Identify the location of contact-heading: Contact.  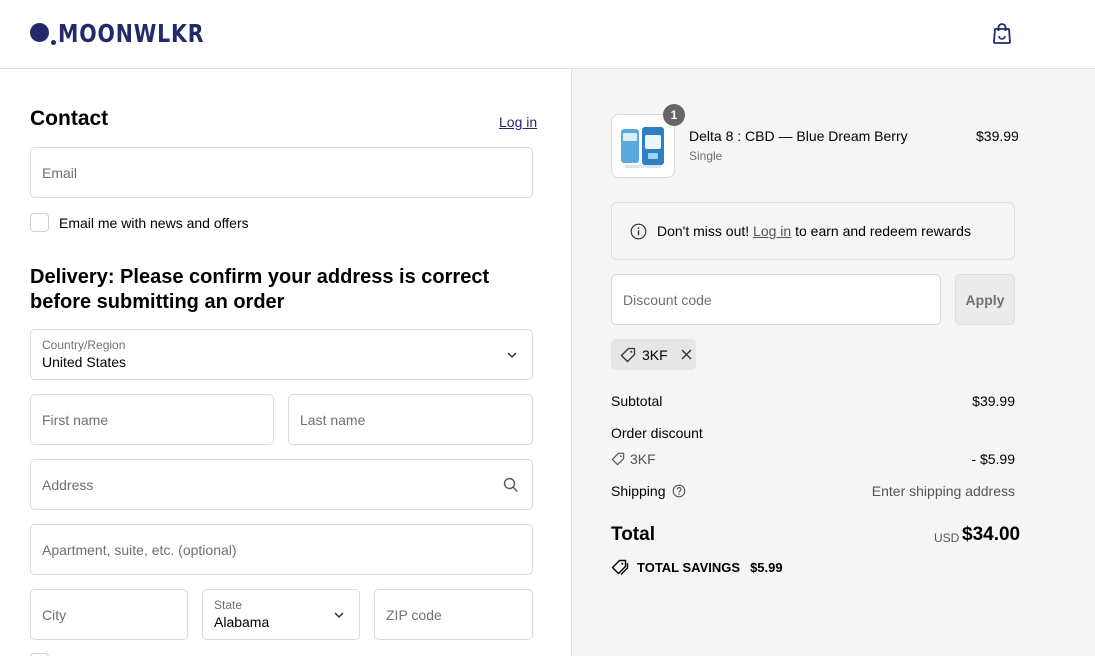
(69, 118).